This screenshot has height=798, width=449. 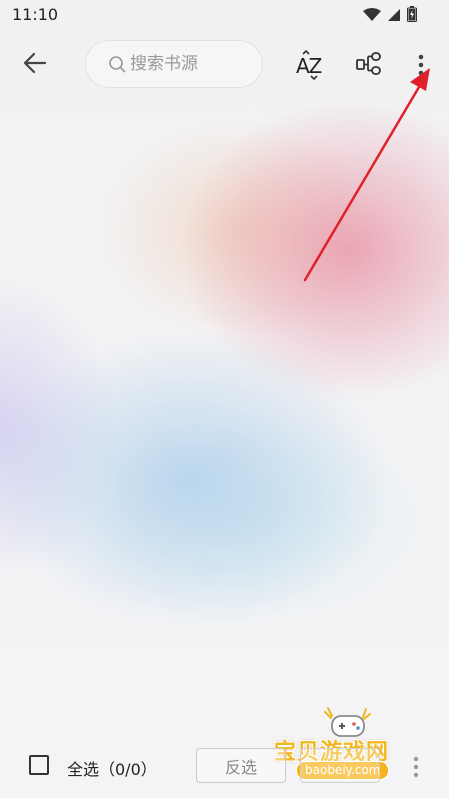 I want to click on invert-selection-button: 反选, so click(x=241, y=765).